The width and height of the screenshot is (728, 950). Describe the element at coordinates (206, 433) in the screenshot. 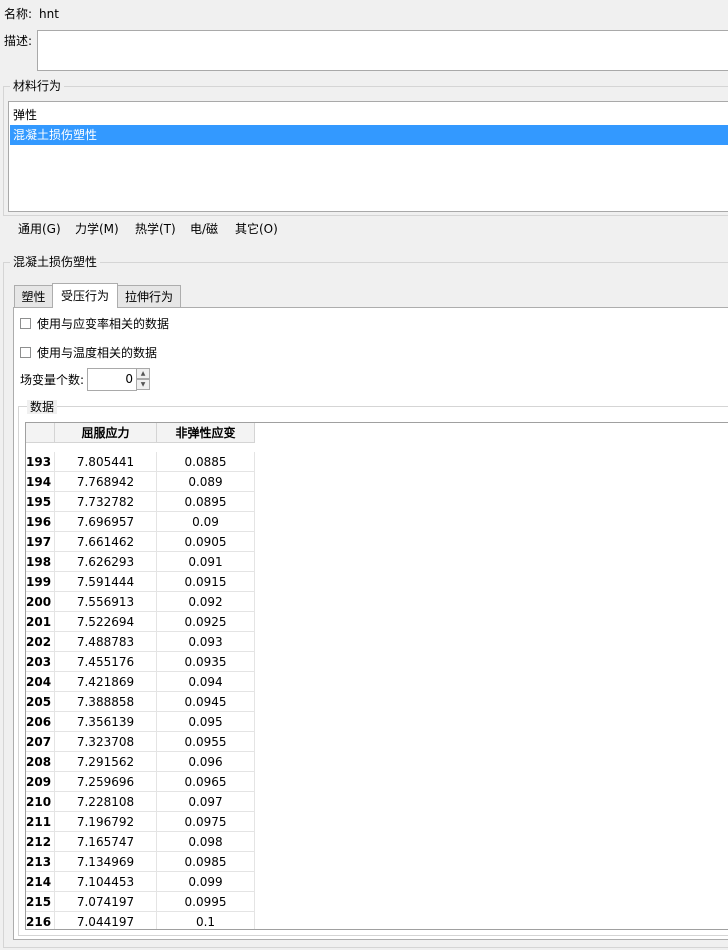

I see `column-header-inelastic-strain: 非弹性应变` at that location.